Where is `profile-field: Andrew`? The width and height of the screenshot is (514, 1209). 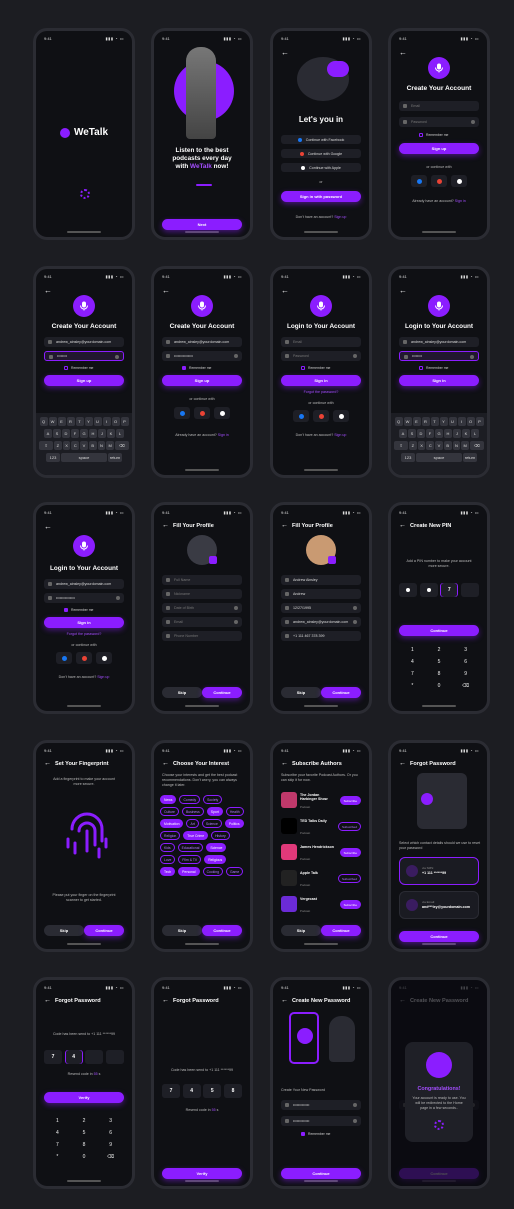 profile-field: Andrew is located at coordinates (321, 594).